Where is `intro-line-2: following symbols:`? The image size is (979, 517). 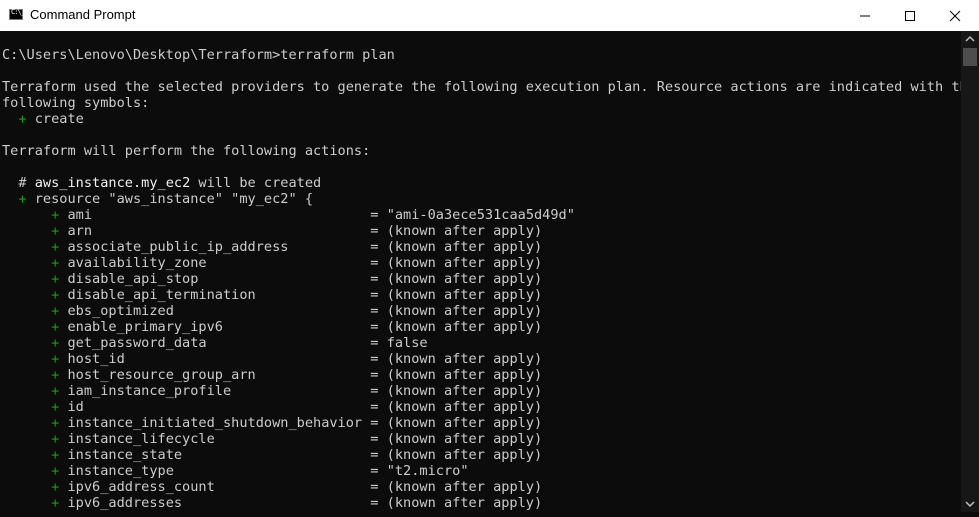
intro-line-2: following symbols: is located at coordinates (76, 103).